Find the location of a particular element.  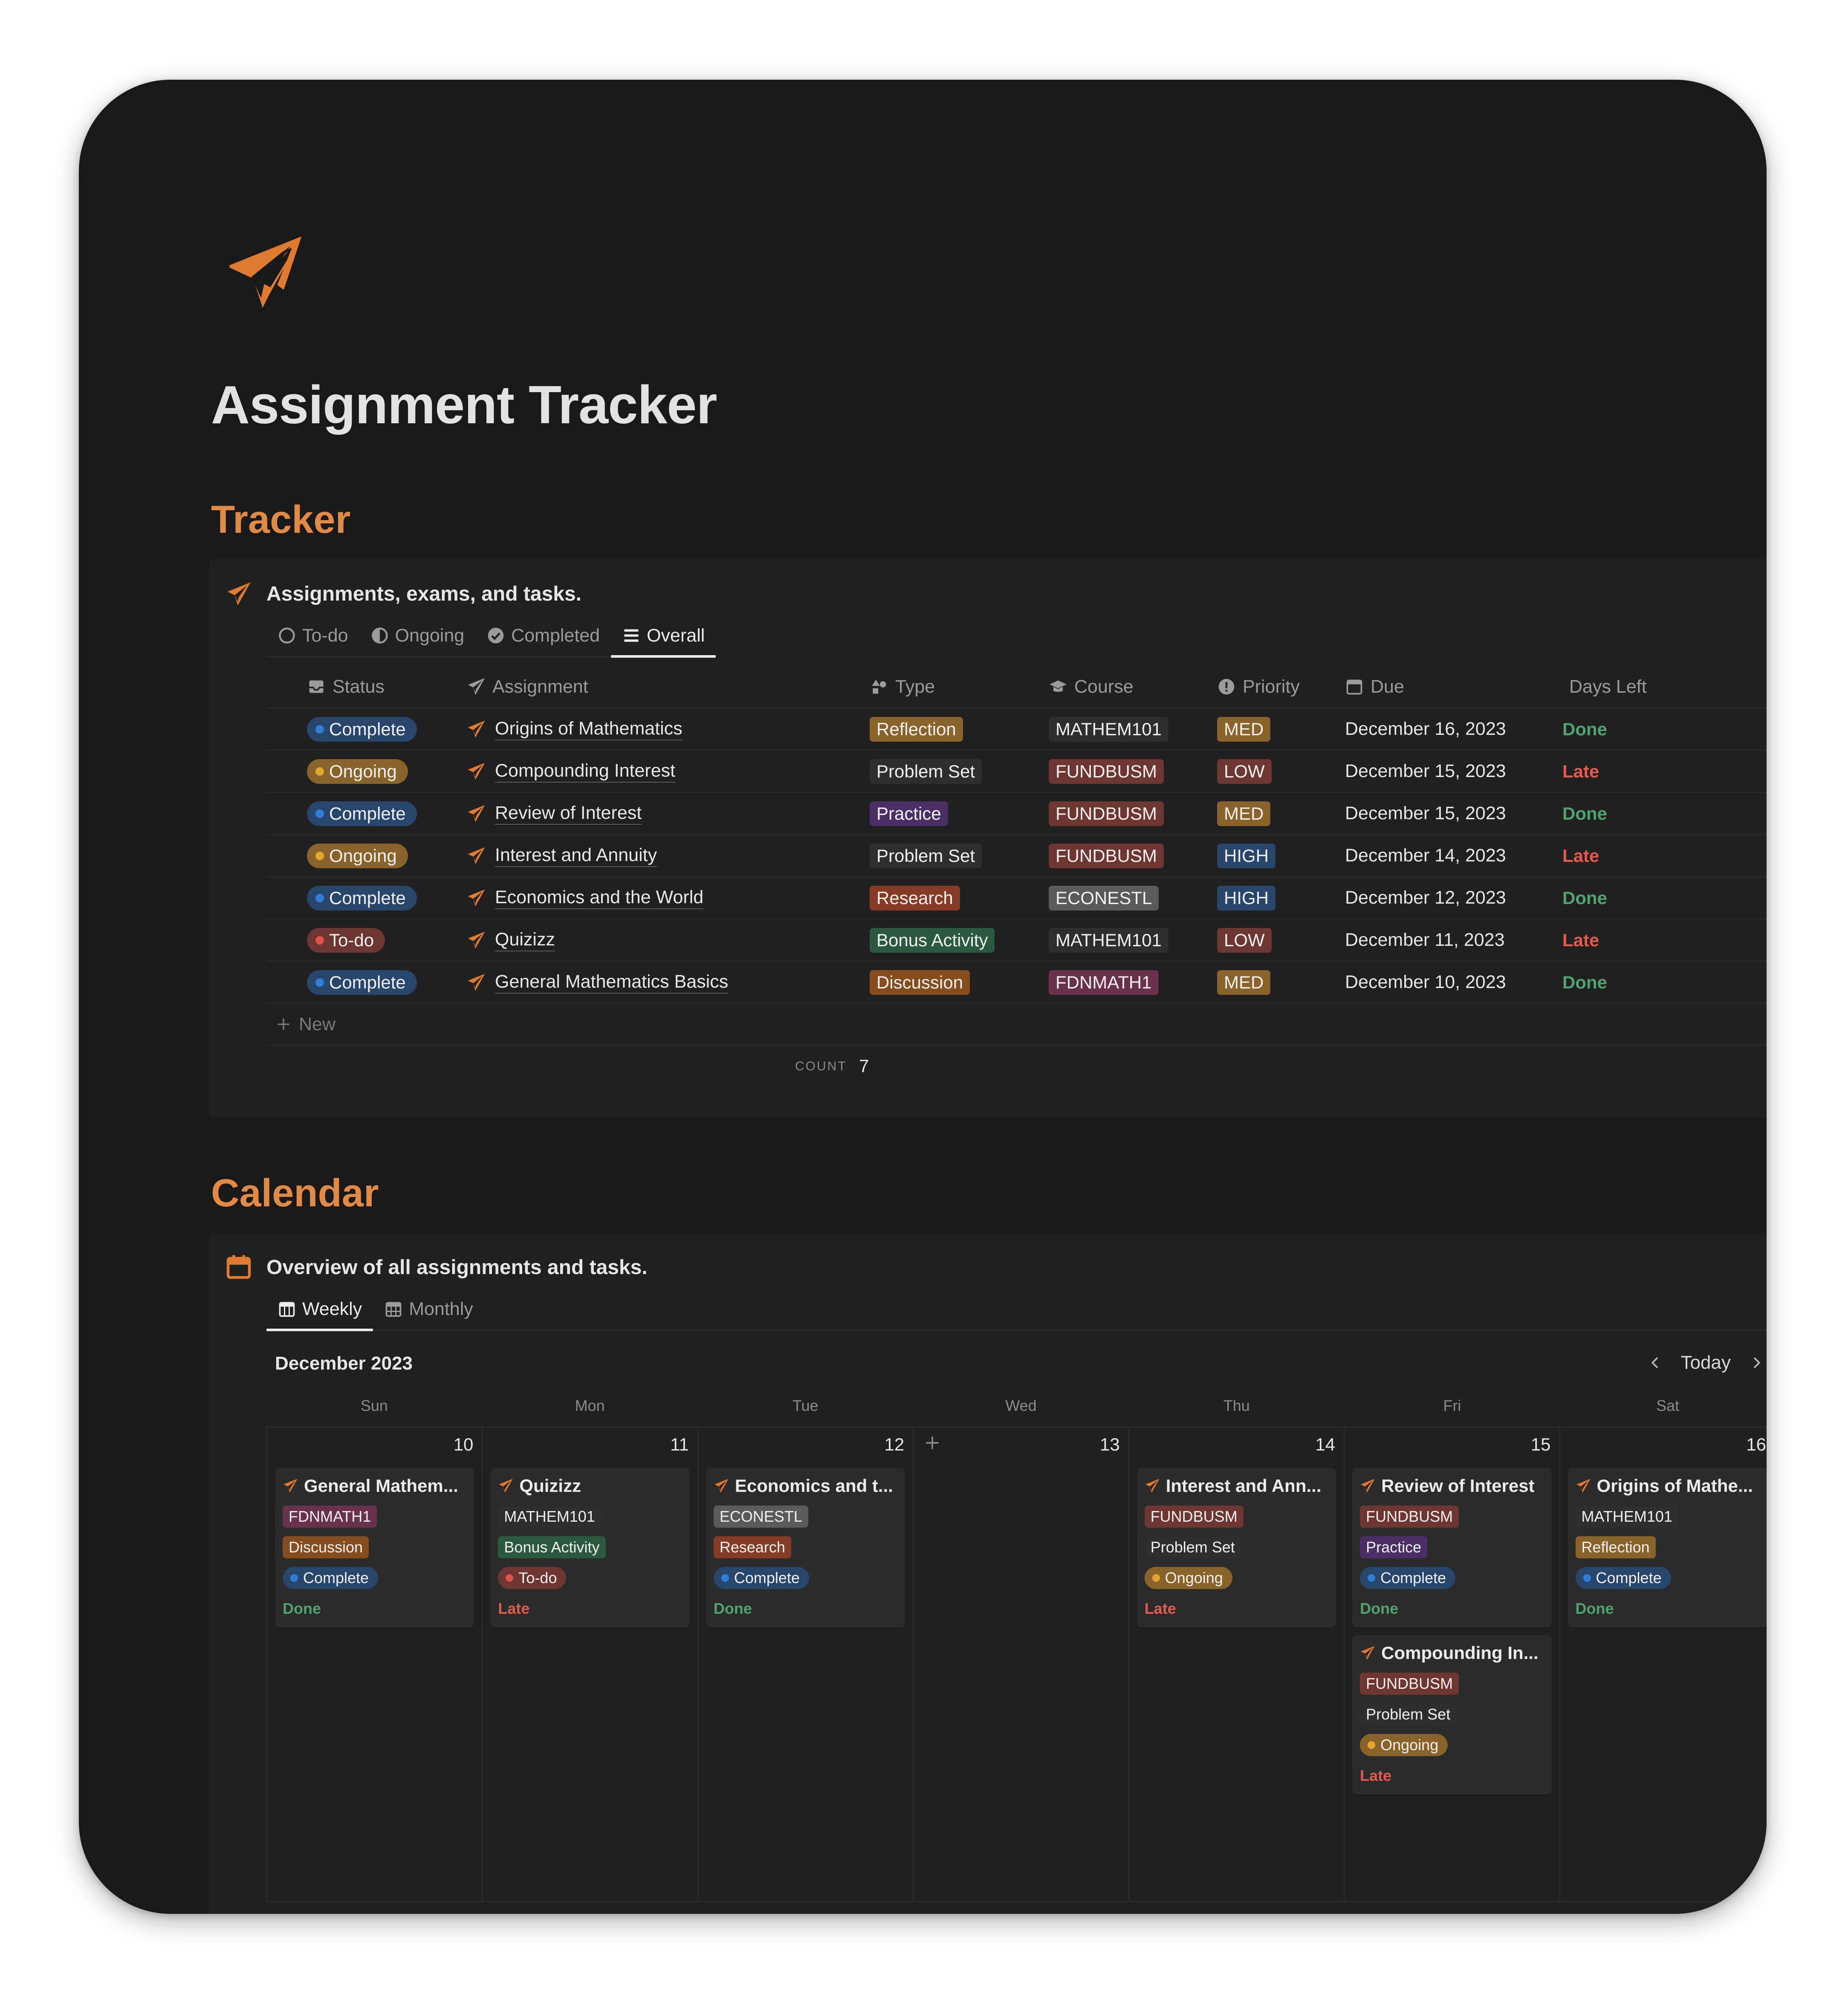

tab-monthly: Monthly is located at coordinates (428, 1309).